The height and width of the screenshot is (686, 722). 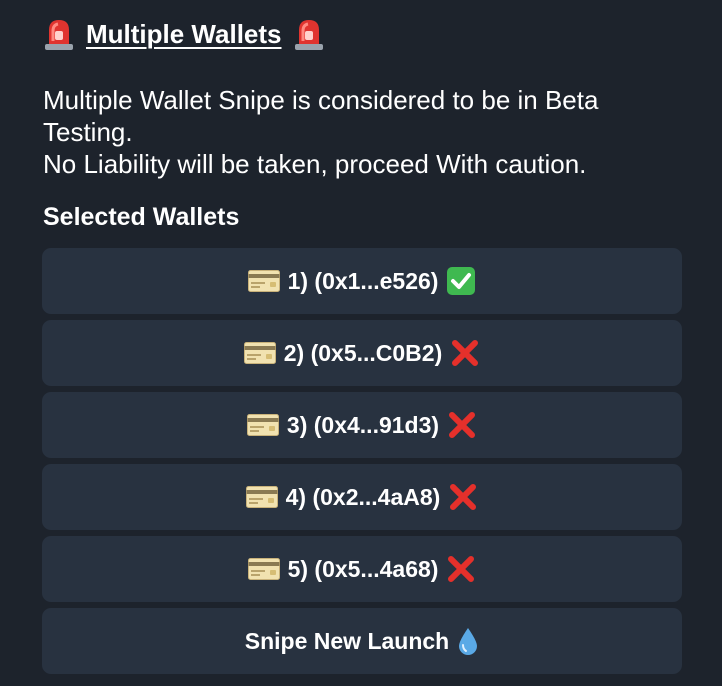 What do you see at coordinates (468, 641) in the screenshot?
I see `droplet-icon` at bounding box center [468, 641].